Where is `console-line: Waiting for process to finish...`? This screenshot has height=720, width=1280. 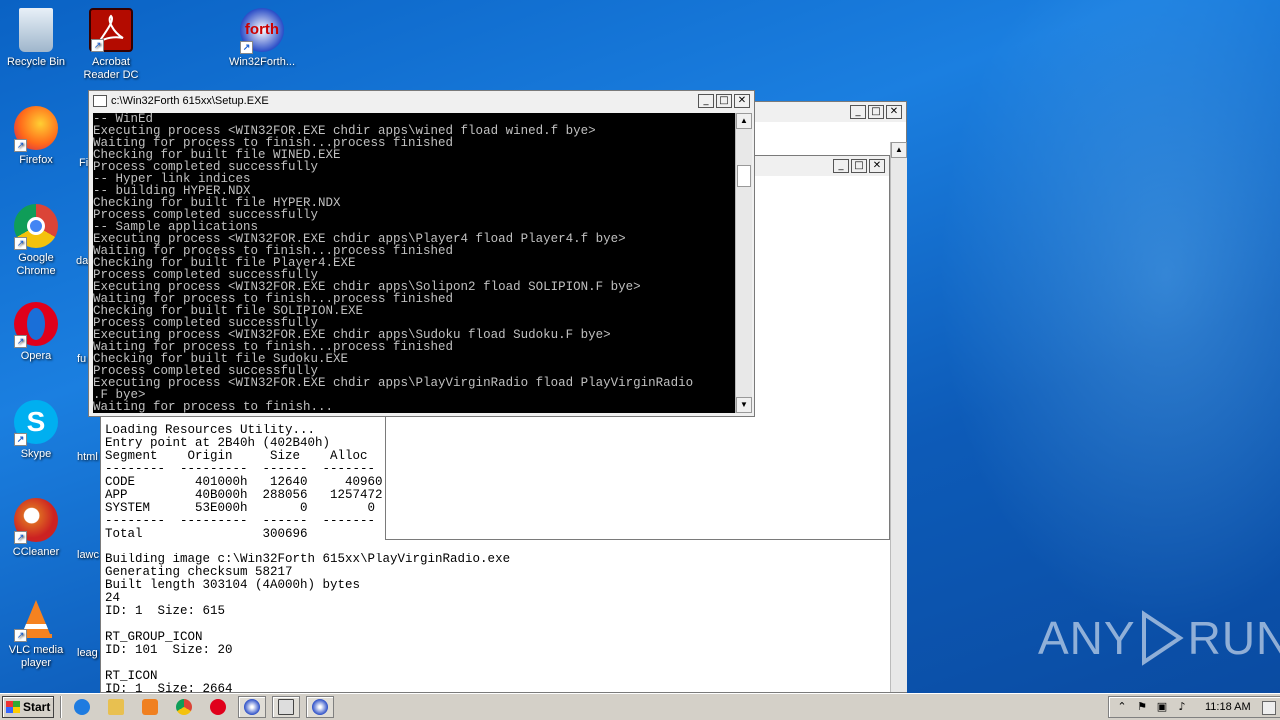
console-line: Waiting for process to finish... is located at coordinates (213, 406).